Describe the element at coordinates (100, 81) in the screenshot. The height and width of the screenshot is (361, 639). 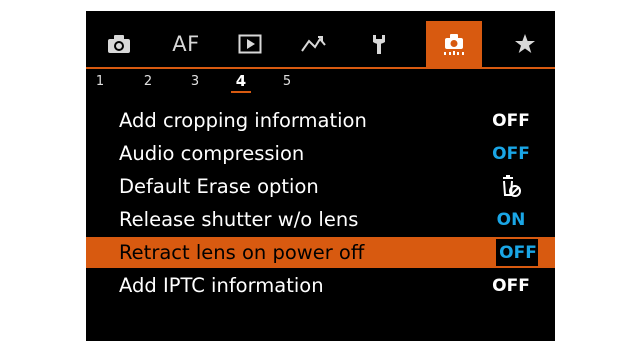
I see `subtab-1: 1` at that location.